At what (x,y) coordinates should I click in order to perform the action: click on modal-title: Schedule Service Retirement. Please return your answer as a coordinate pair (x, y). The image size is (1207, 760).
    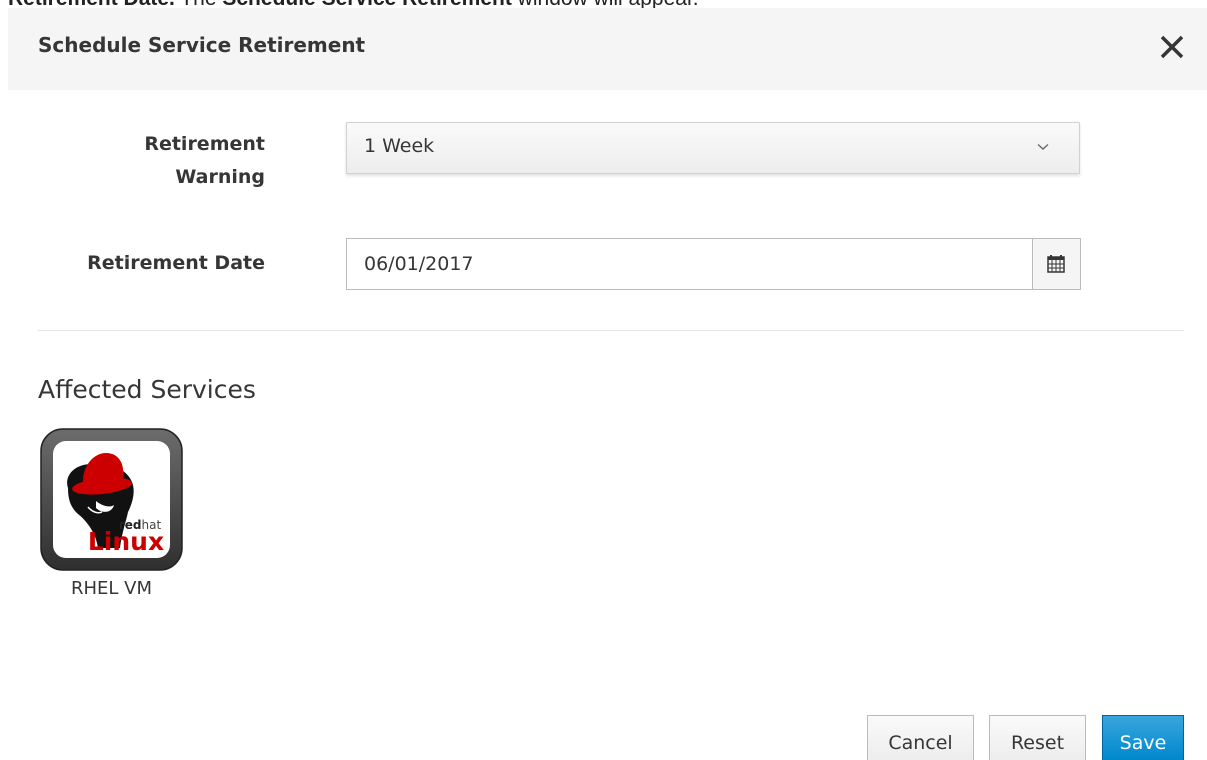
    Looking at the image, I should click on (202, 45).